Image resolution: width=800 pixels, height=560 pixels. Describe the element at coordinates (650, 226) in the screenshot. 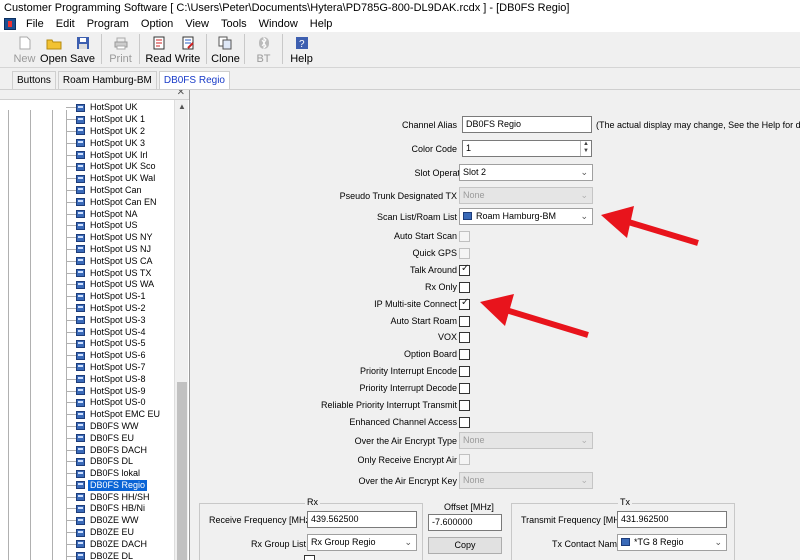

I see `annotation-arrow-scan-list` at that location.